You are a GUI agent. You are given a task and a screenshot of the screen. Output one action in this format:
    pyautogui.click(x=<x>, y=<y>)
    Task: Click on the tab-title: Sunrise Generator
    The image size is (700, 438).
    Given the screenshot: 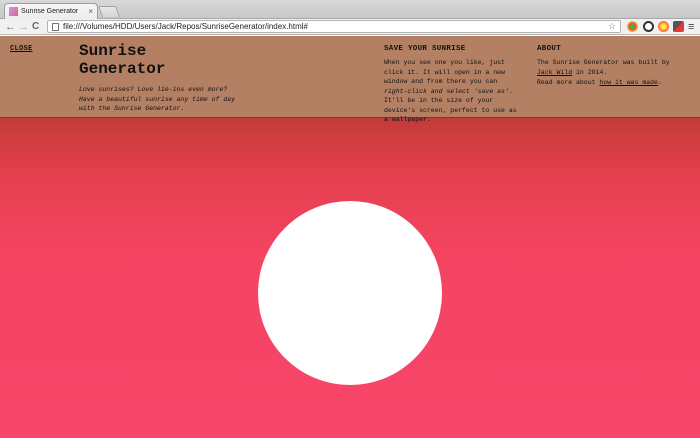 What is the action you would take?
    pyautogui.click(x=50, y=11)
    